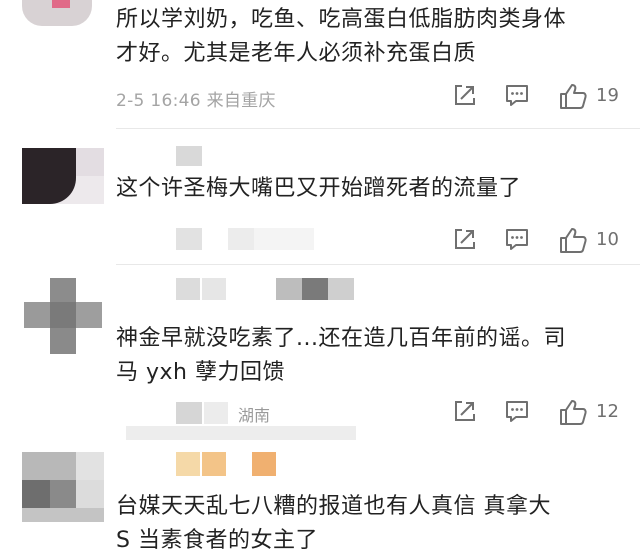 The image size is (640, 560). I want to click on comment-actions: 10, so click(536, 241).